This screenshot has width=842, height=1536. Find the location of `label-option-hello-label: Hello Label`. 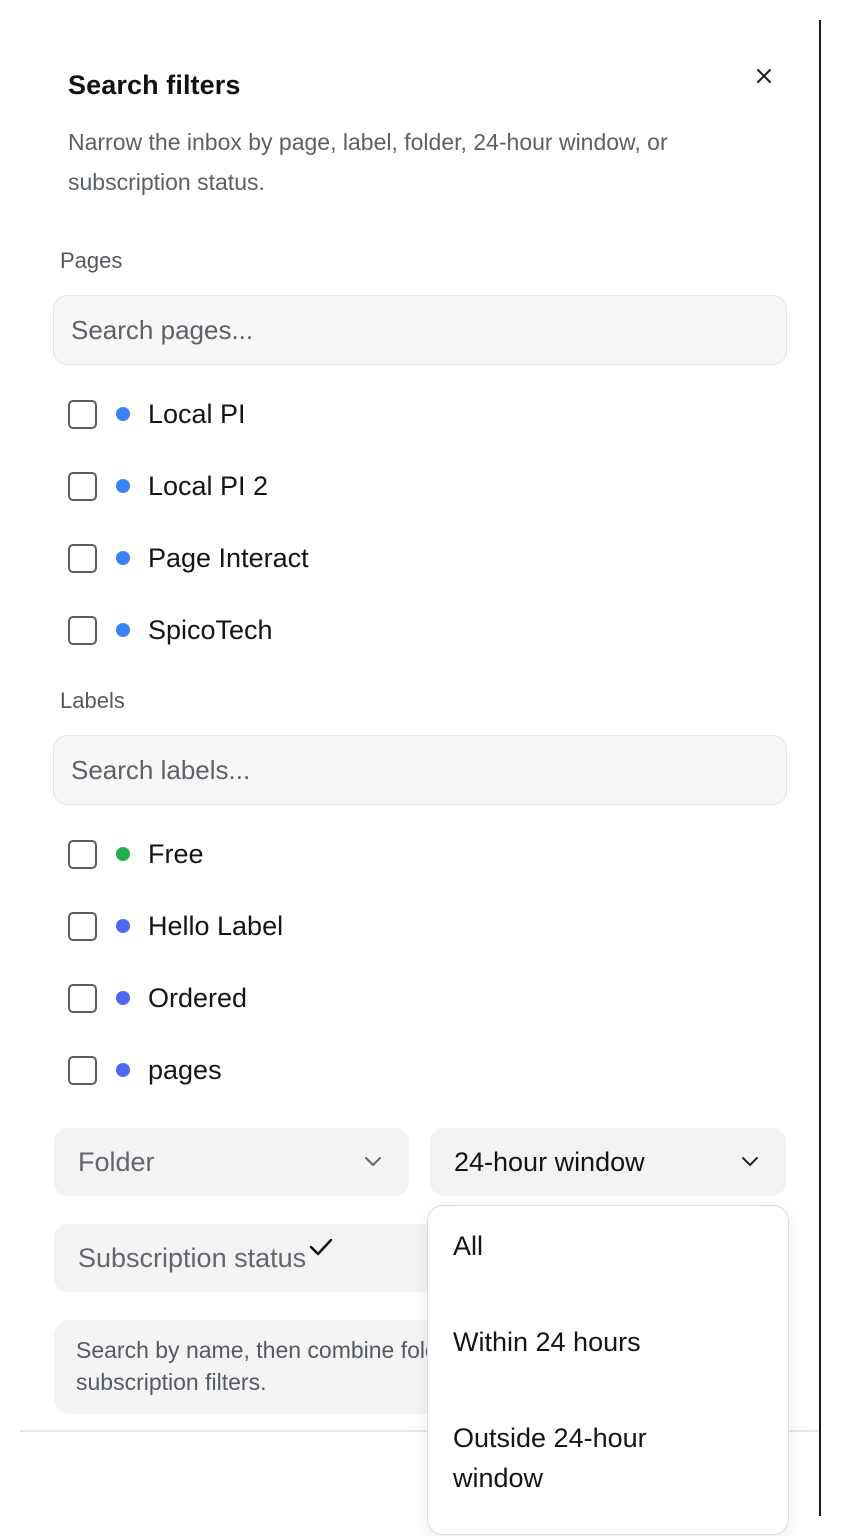

label-option-hello-label: Hello Label is located at coordinates (175, 926).